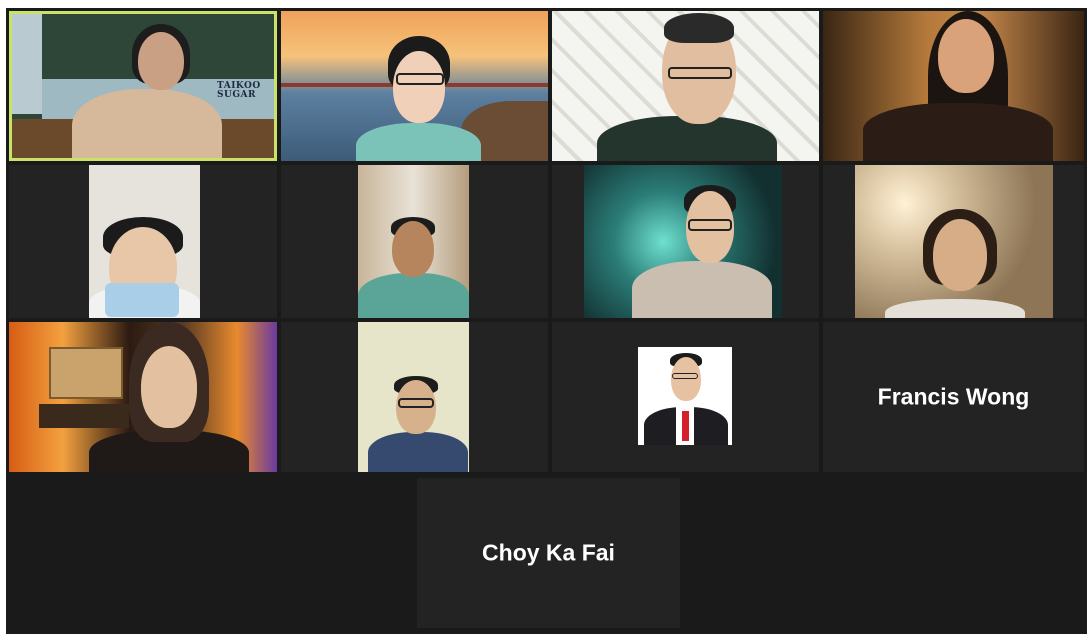 This screenshot has width=1087, height=636. I want to click on person-hair, so click(699, 28).